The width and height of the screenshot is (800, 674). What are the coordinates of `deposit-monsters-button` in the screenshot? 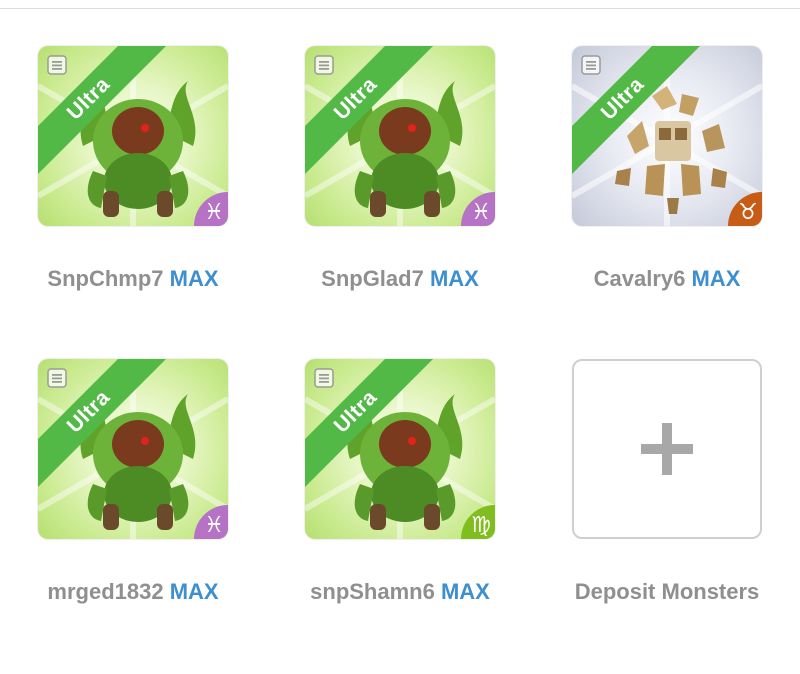 It's located at (667, 449).